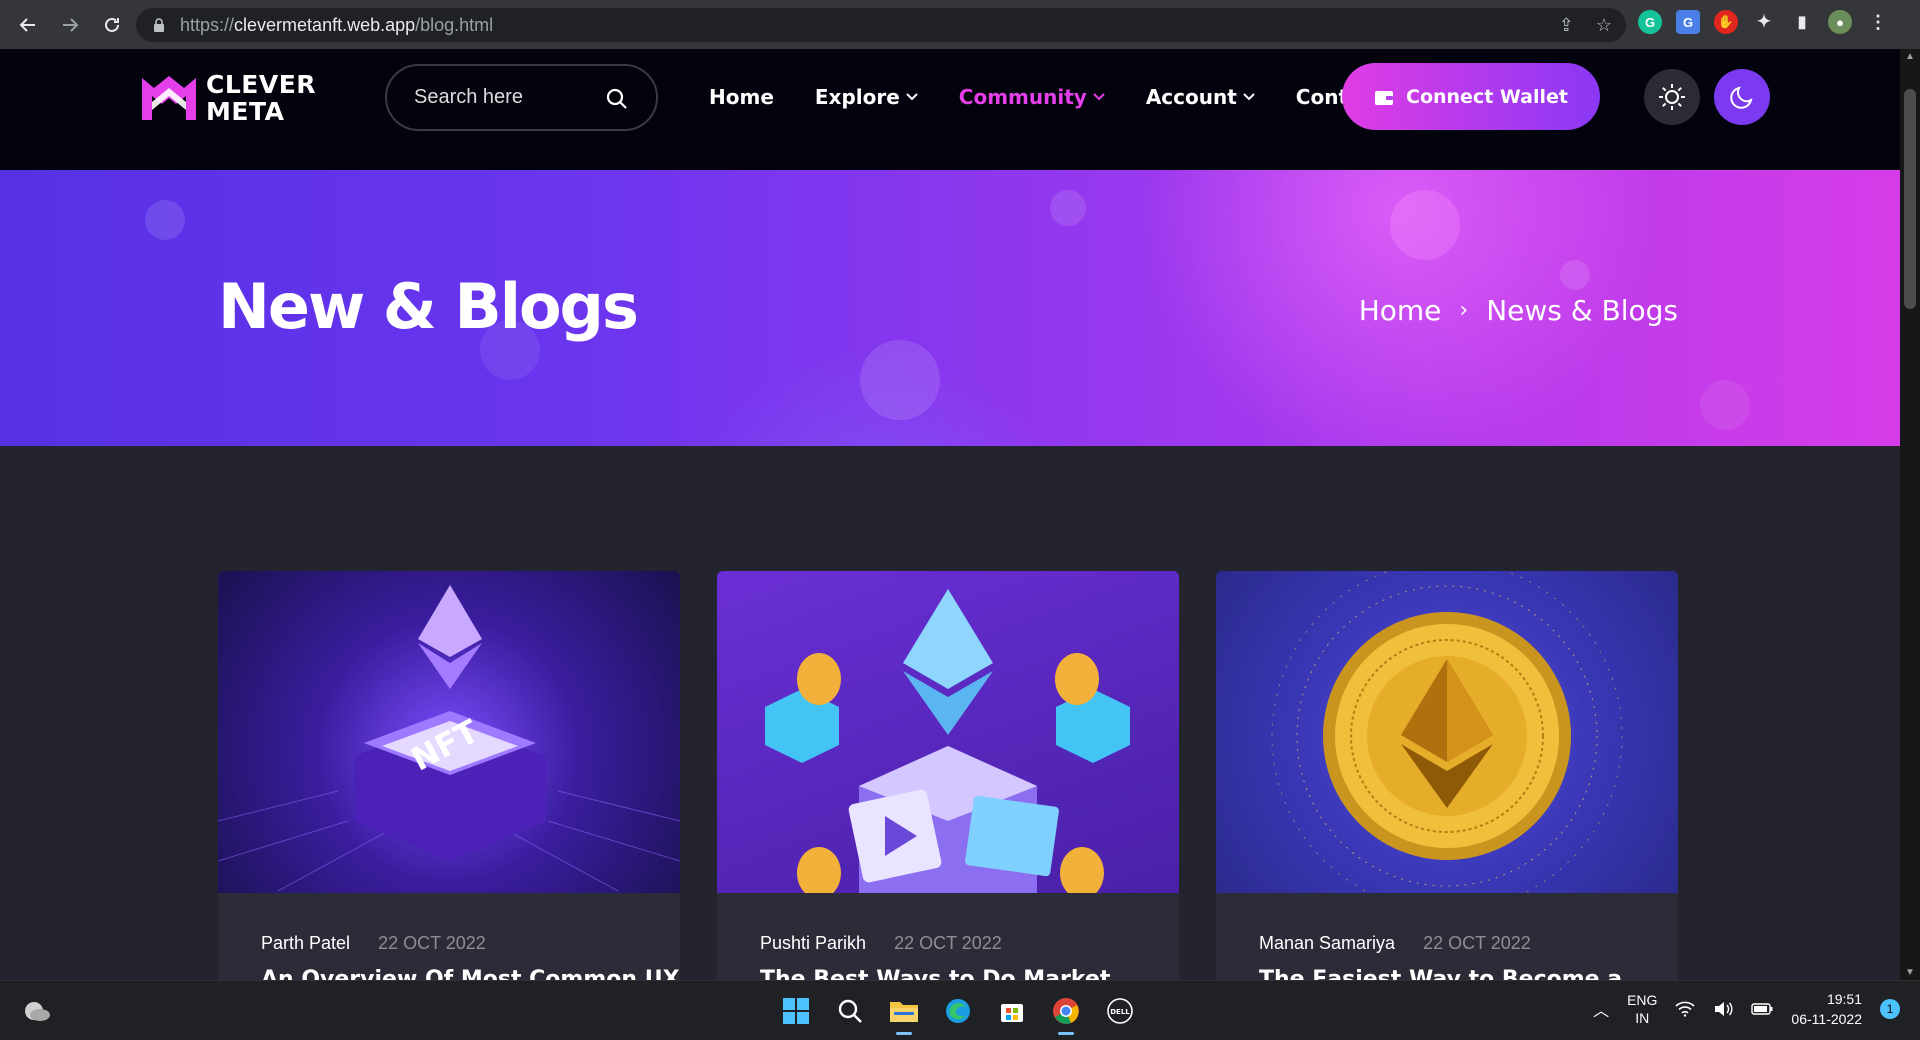 This screenshot has width=1920, height=1040. Describe the element at coordinates (617, 99) in the screenshot. I see `search-icon` at that location.